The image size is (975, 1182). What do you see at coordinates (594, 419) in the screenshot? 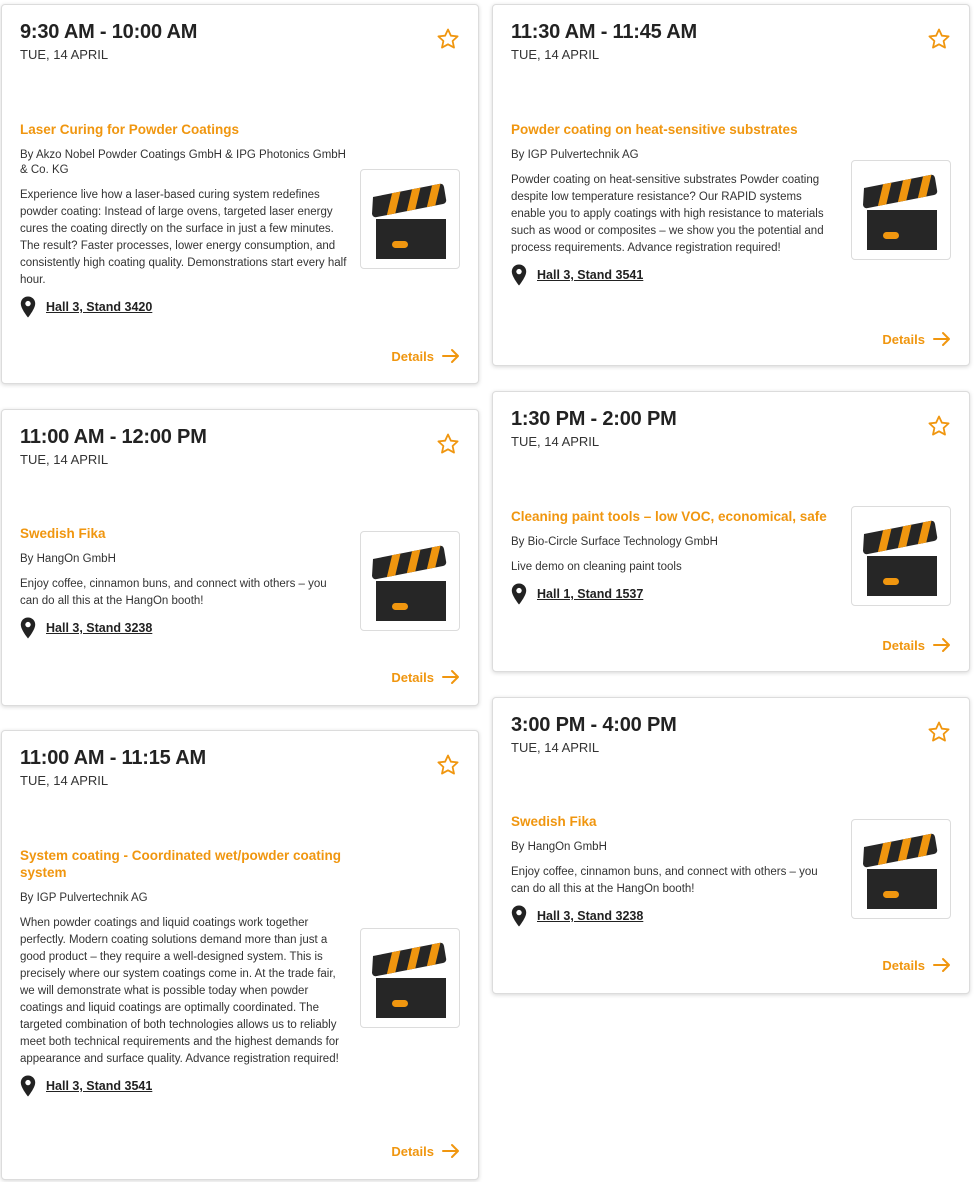
I see `session-time: 1:30 PM - 2:00 PM` at bounding box center [594, 419].